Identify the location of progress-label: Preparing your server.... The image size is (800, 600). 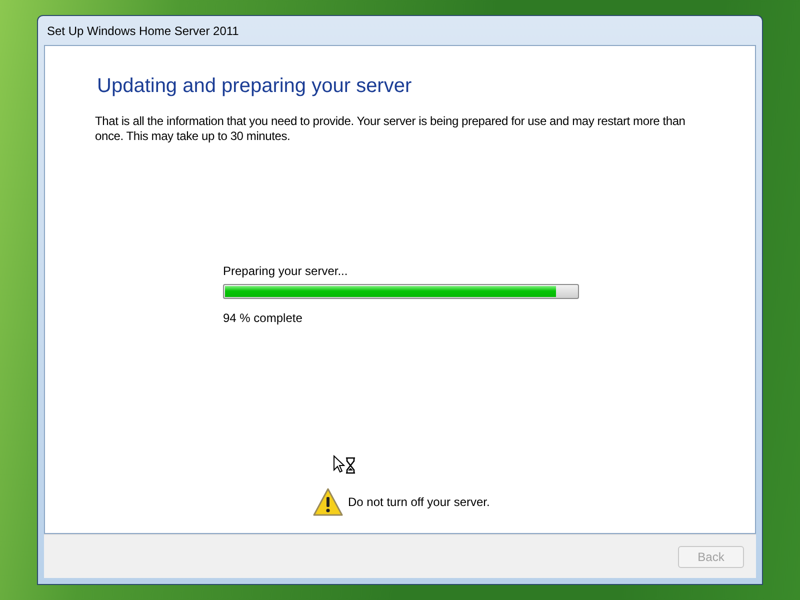
(286, 271).